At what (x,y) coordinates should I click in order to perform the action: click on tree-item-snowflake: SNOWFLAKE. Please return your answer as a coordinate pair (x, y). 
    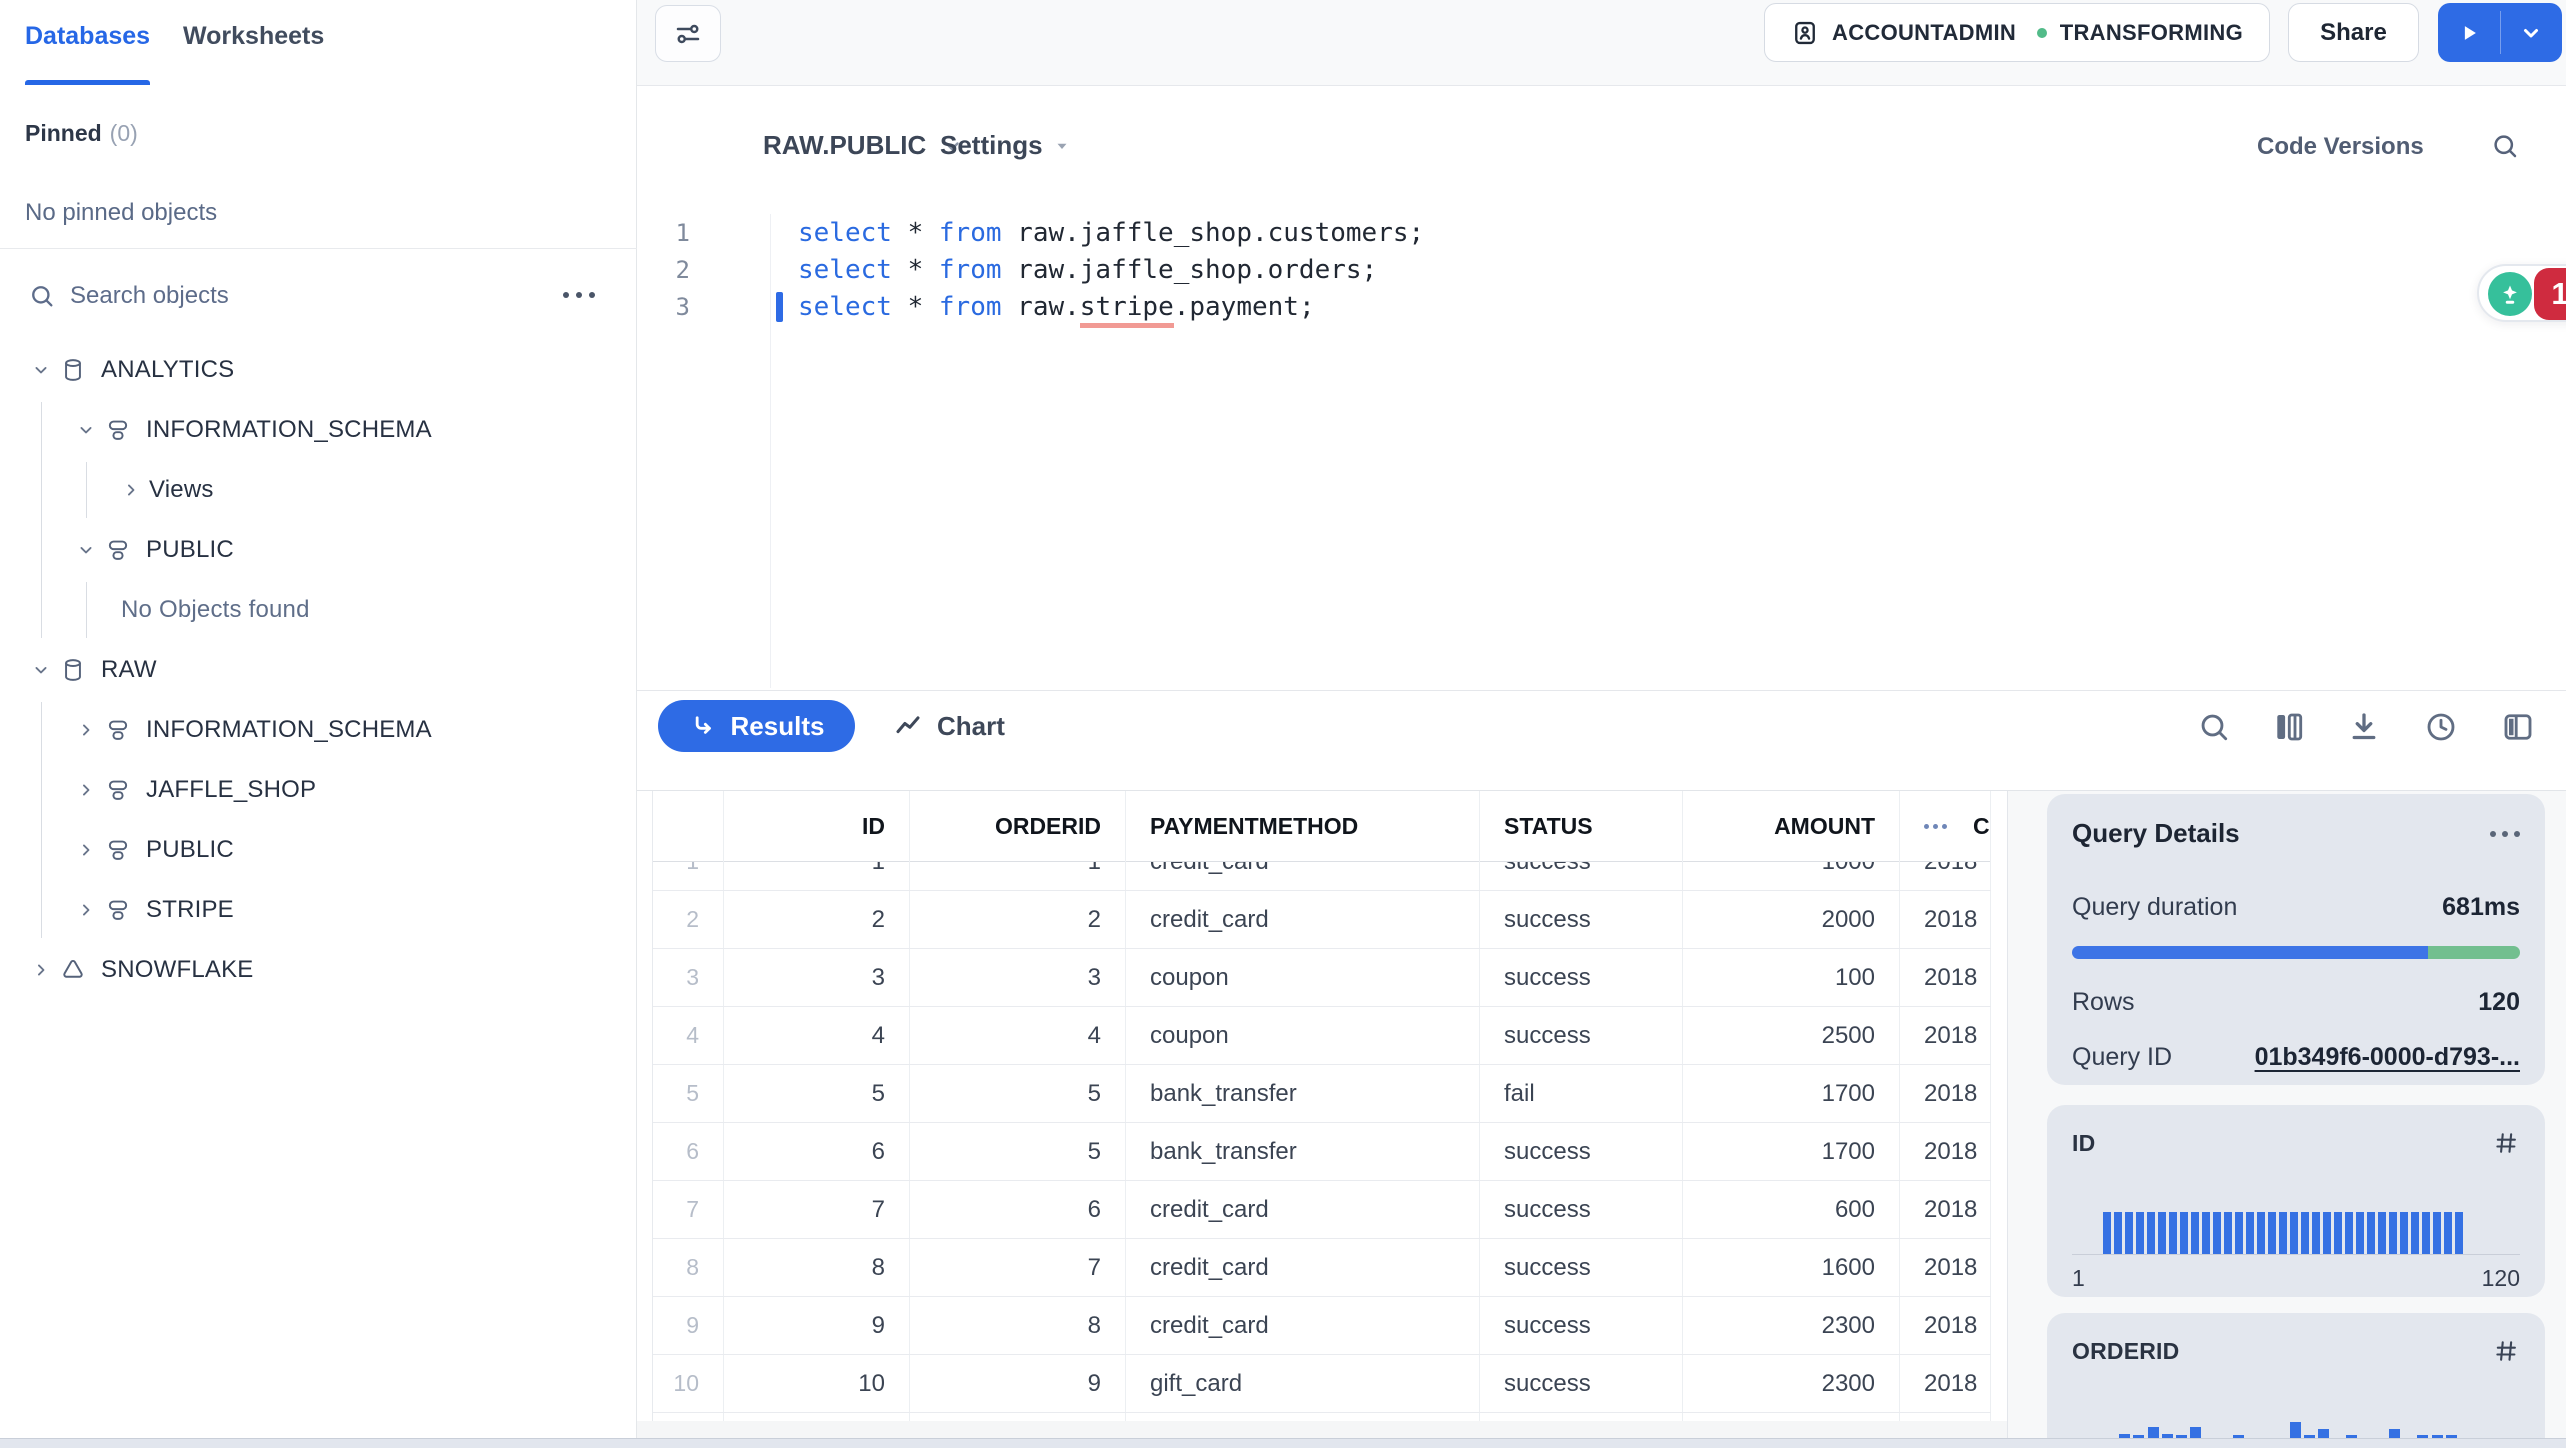
    Looking at the image, I should click on (318, 970).